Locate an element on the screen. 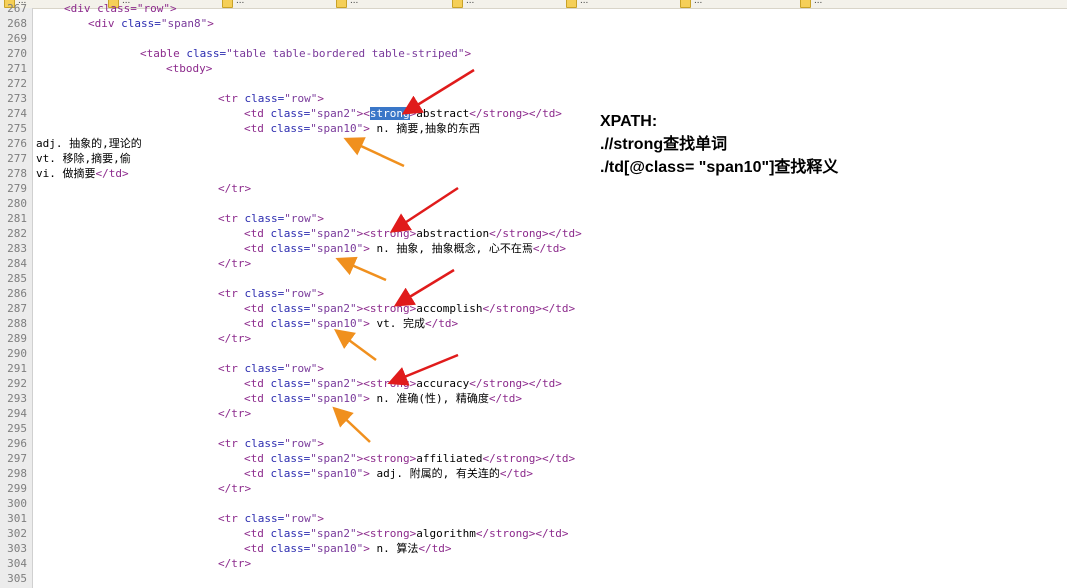 This screenshot has width=1067, height=588. code-token: "table table-bordered table-striped" is located at coordinates (345, 53).